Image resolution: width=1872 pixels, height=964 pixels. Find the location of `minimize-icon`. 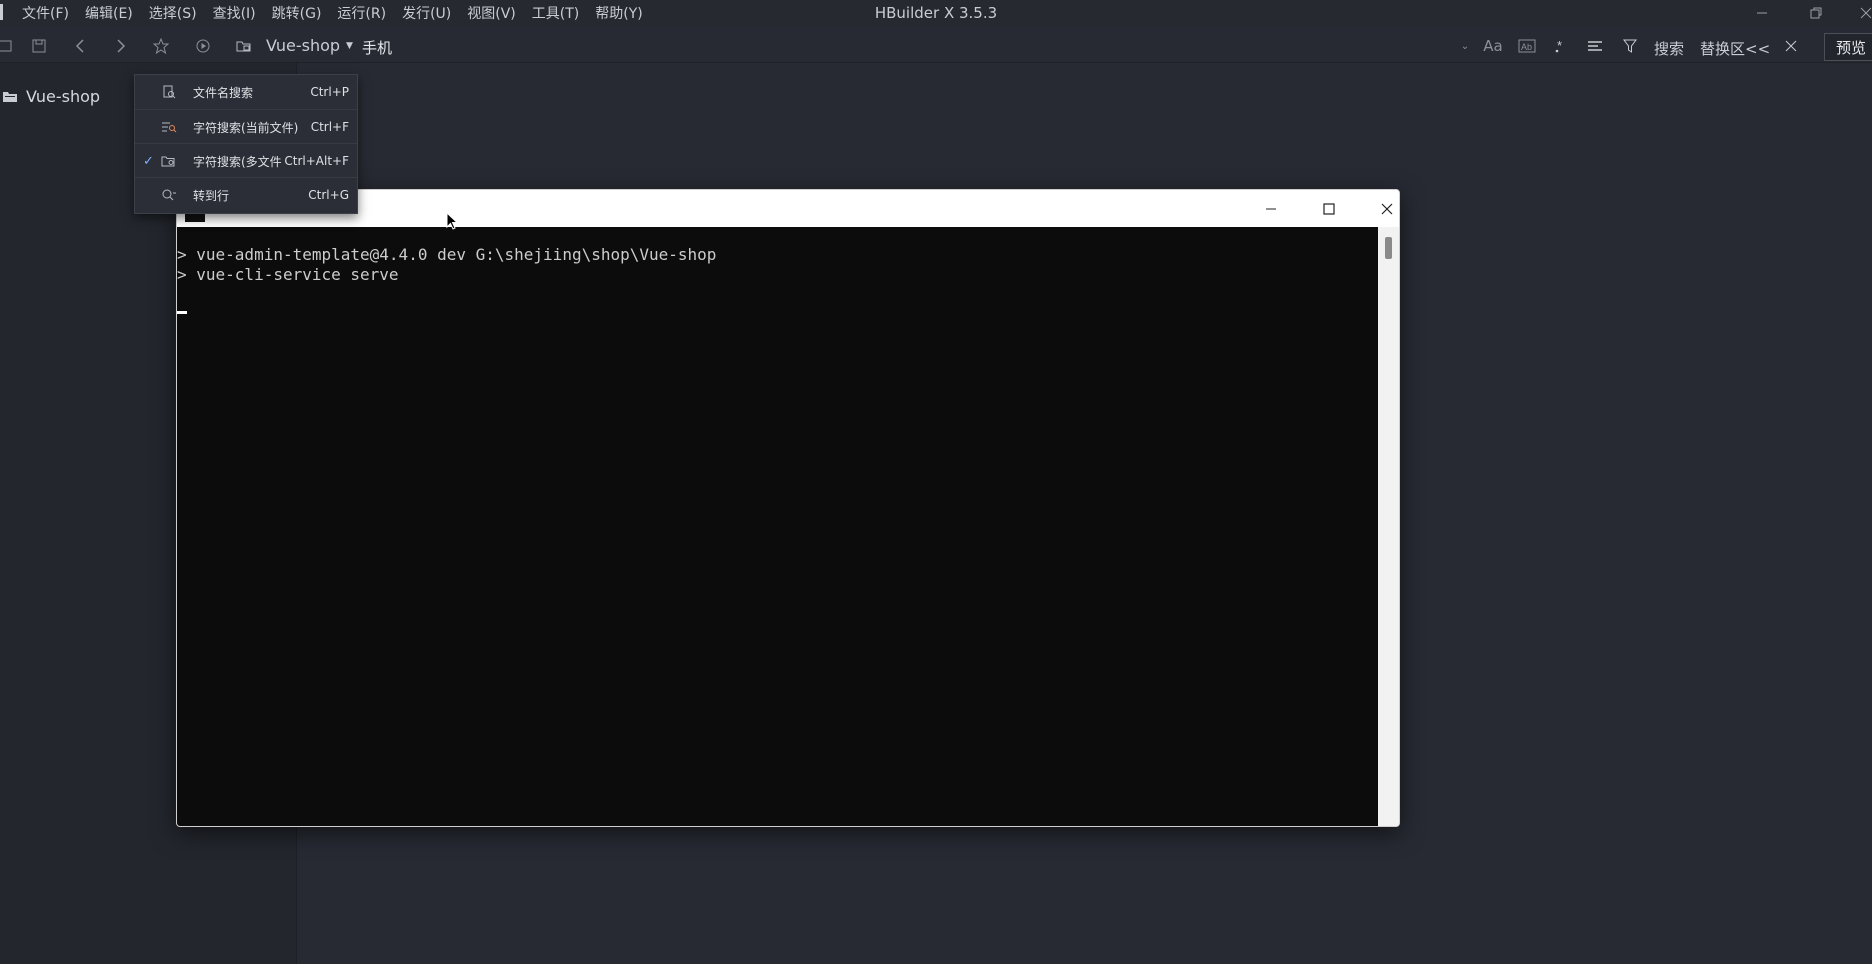

minimize-icon is located at coordinates (1762, 13).